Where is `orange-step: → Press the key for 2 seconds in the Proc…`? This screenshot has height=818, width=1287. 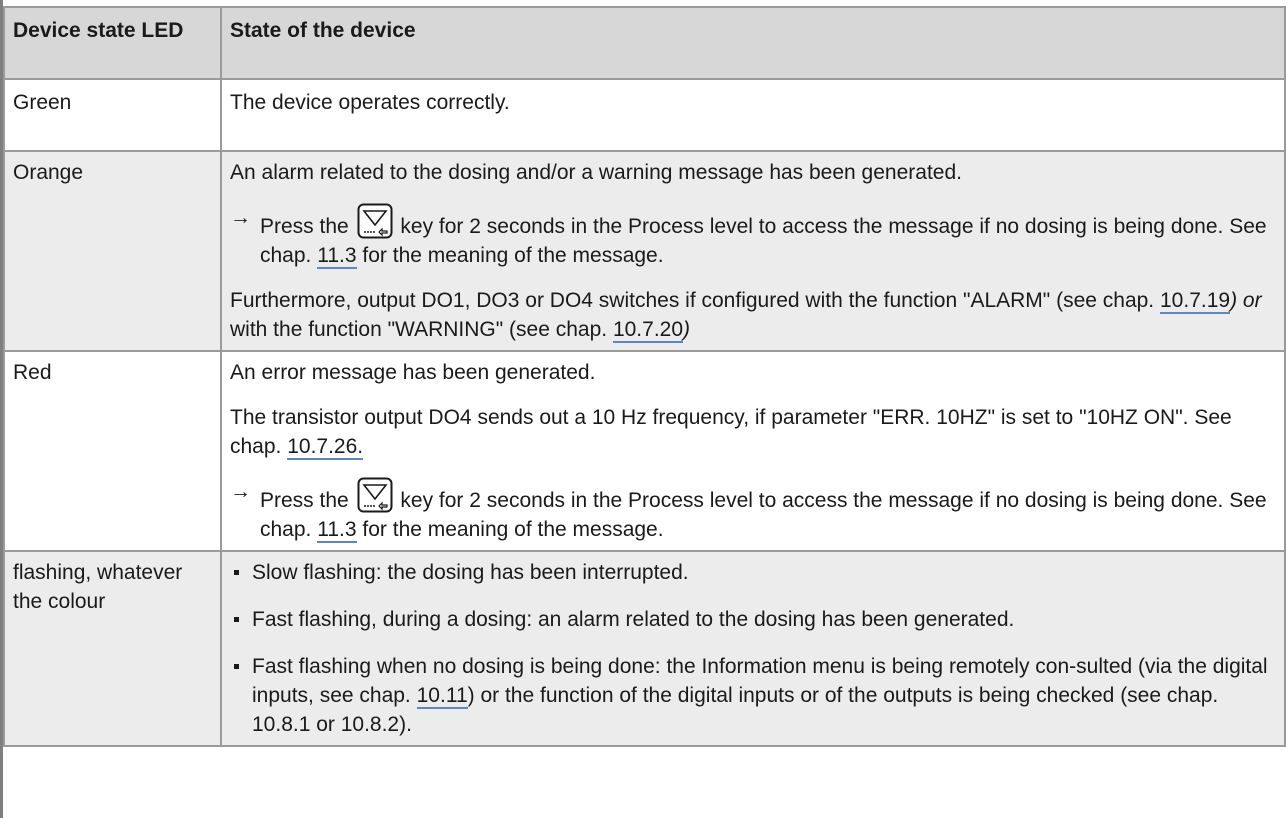
orange-step: → Press the key for 2 seconds in the Proc… is located at coordinates (753, 236).